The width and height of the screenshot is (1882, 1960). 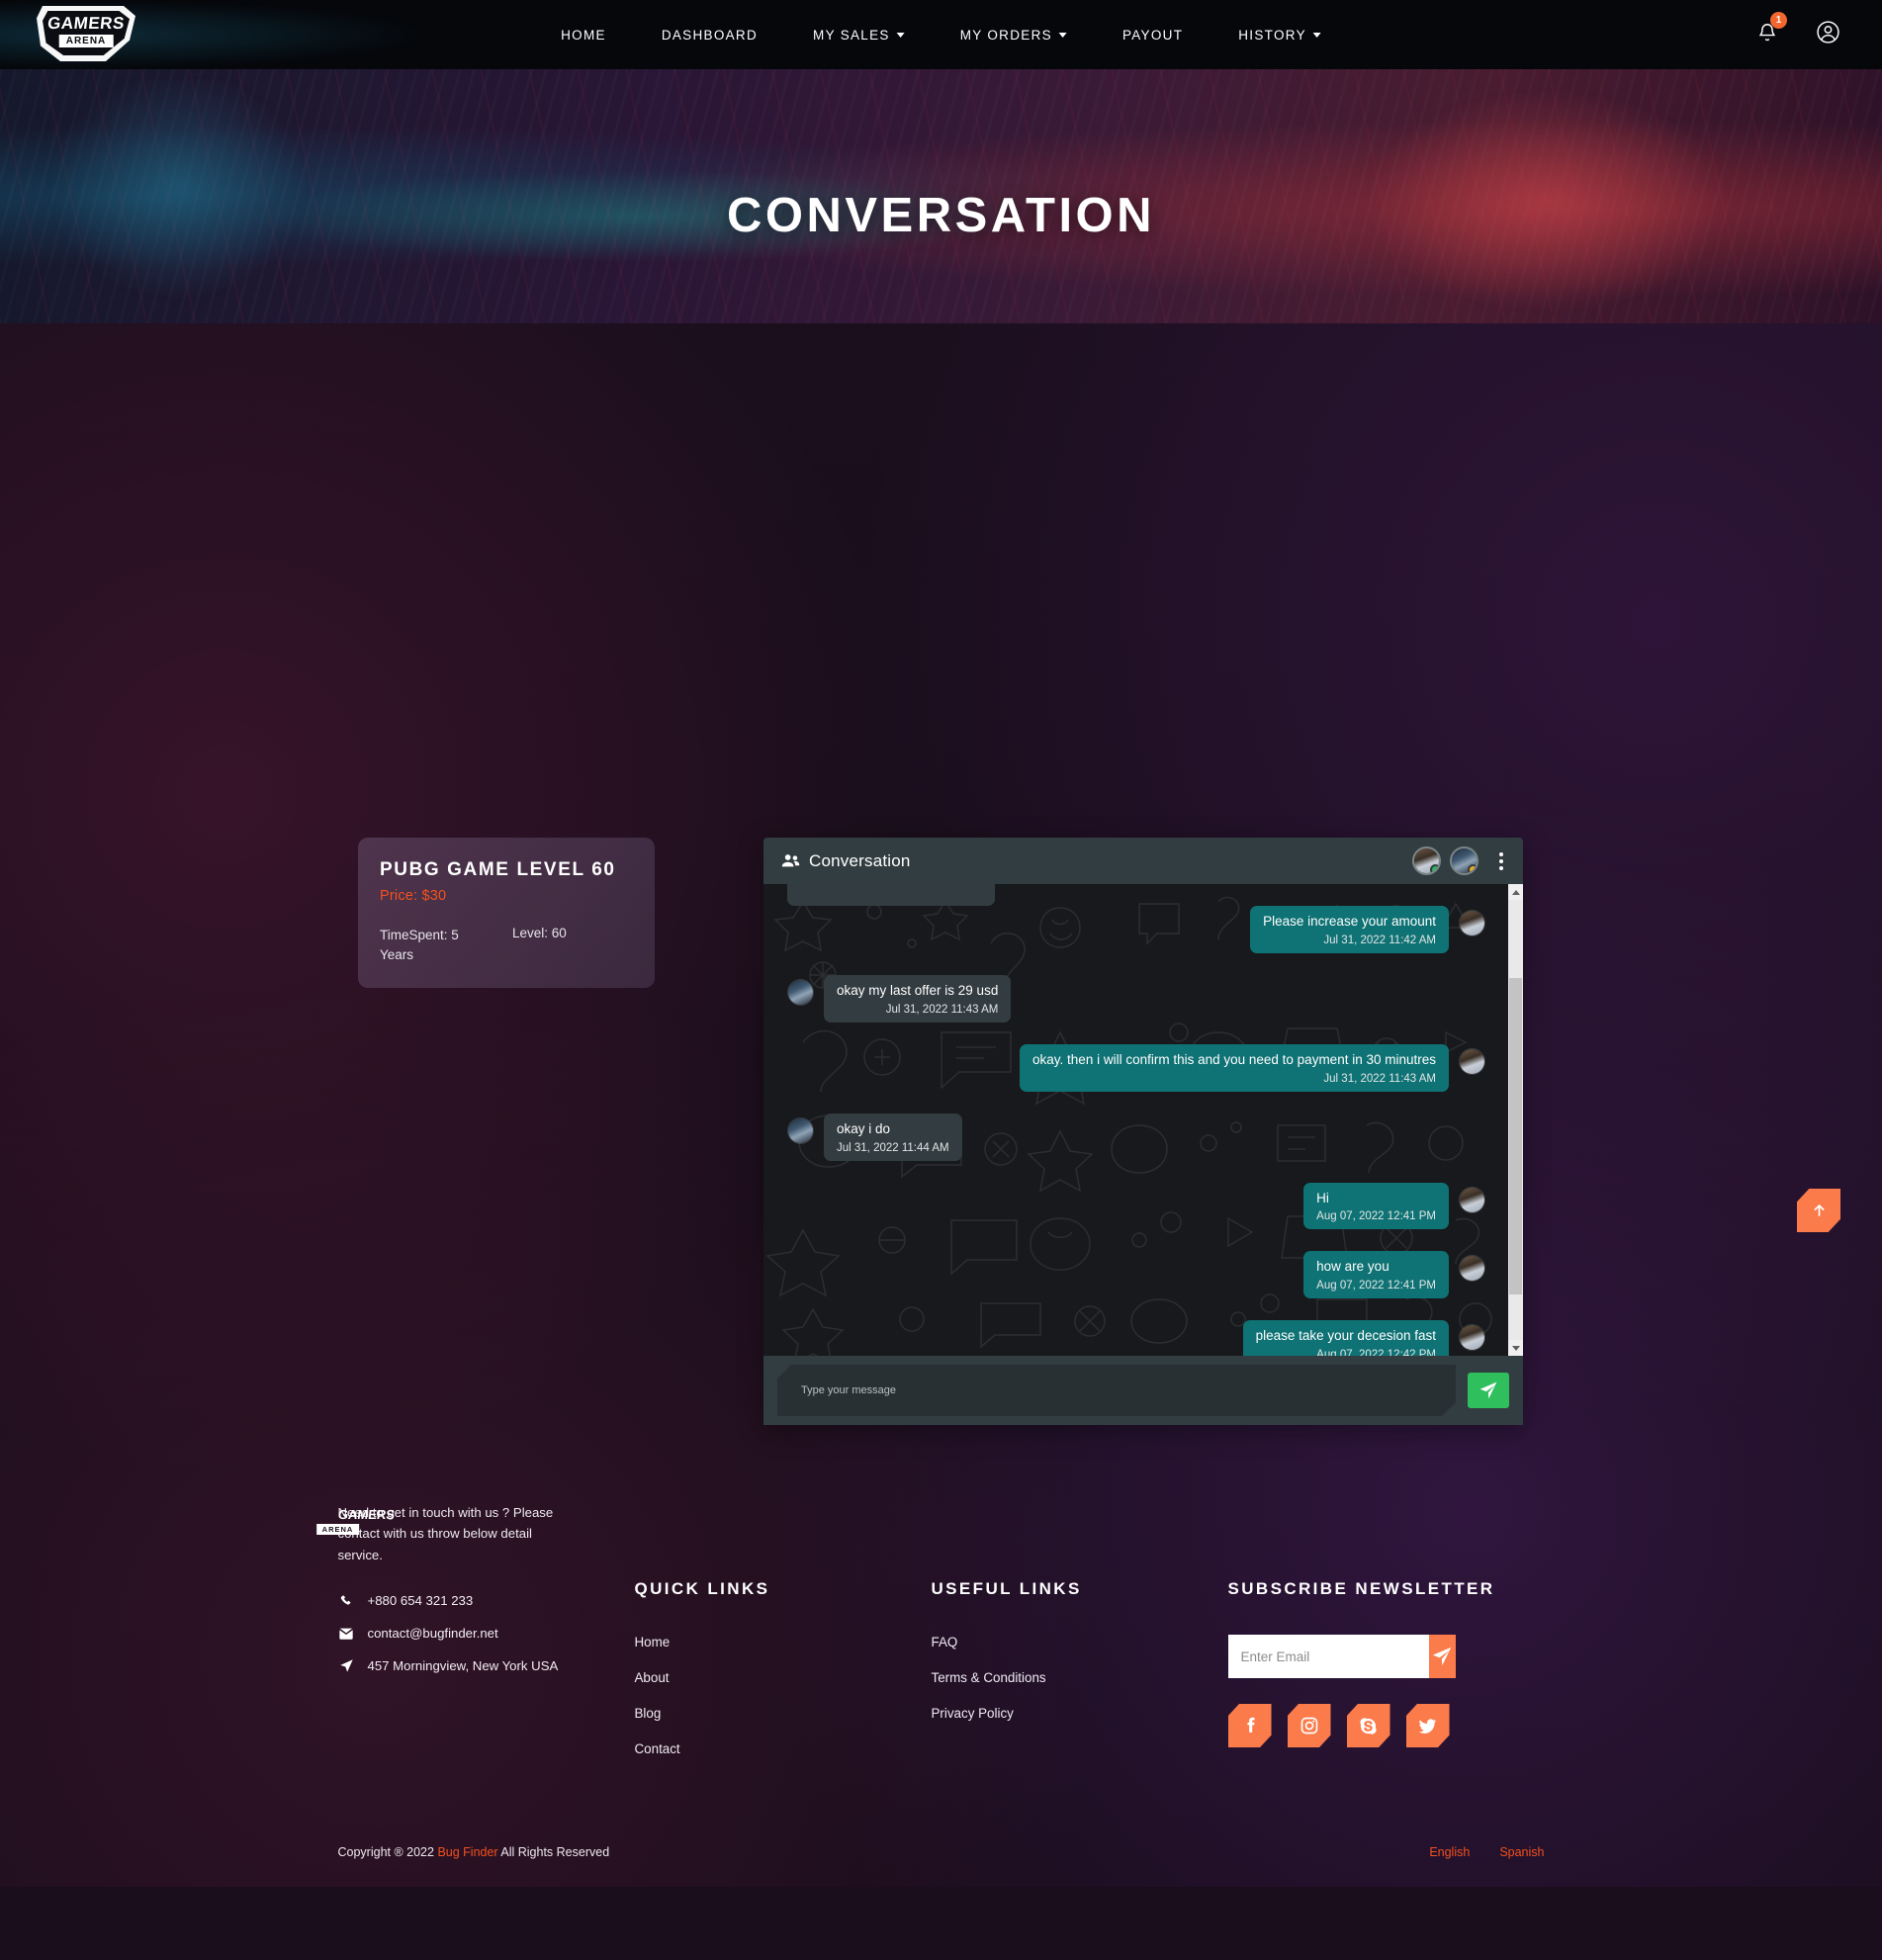 I want to click on nav-item-my-orders: MY ORDERS, so click(x=1014, y=35).